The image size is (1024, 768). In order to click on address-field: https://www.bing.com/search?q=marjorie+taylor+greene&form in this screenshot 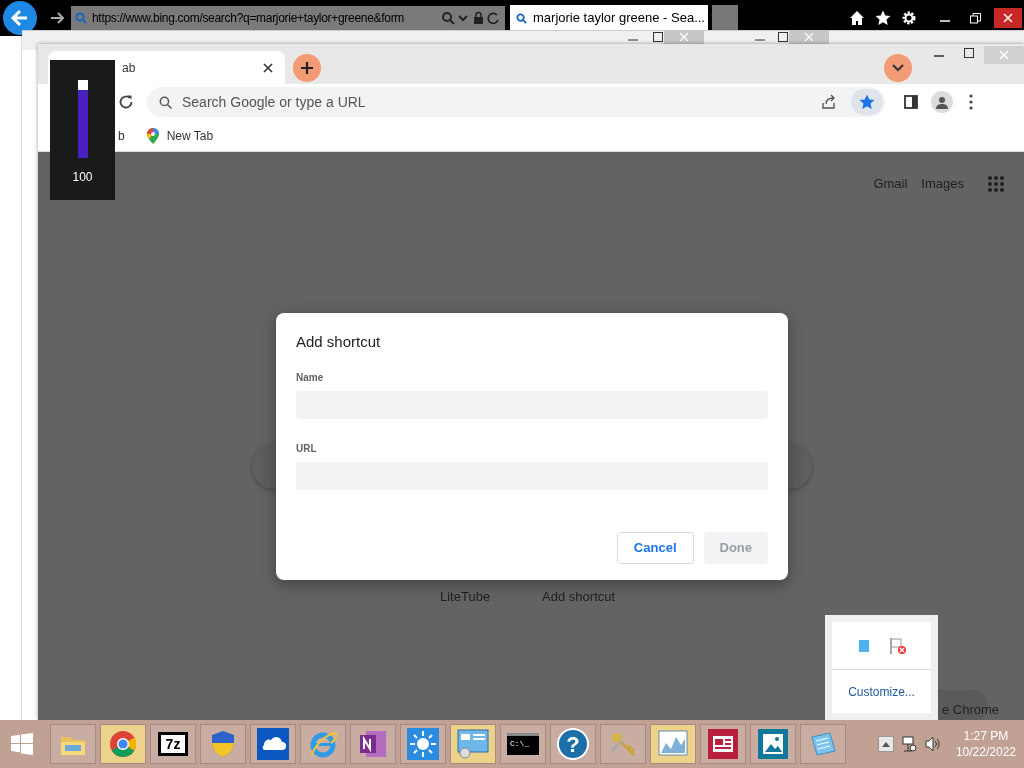, I will do `click(288, 18)`.